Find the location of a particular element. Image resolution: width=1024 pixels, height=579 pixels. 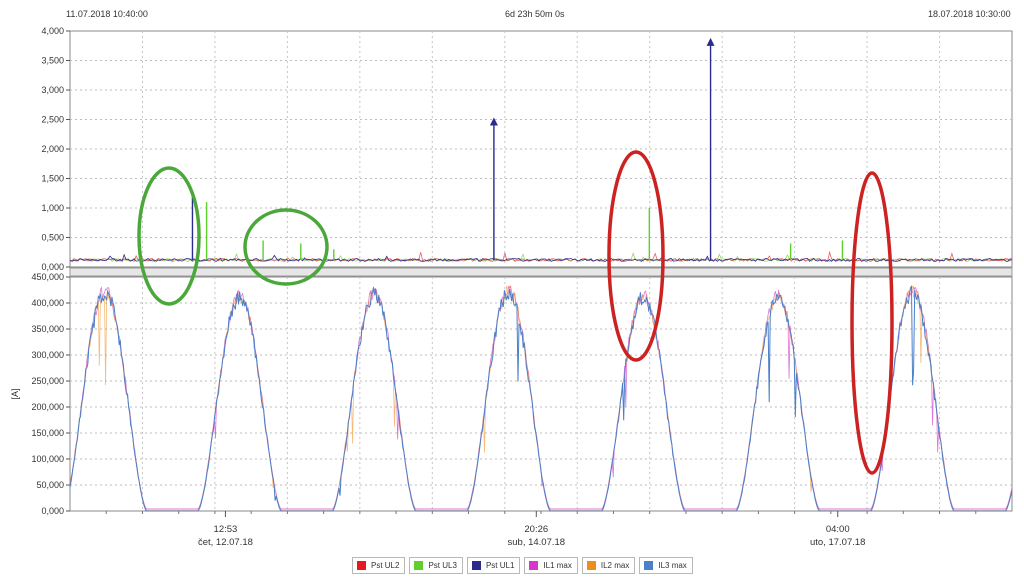

legend-label-il1-max: IL1 max is located at coordinates (557, 565).